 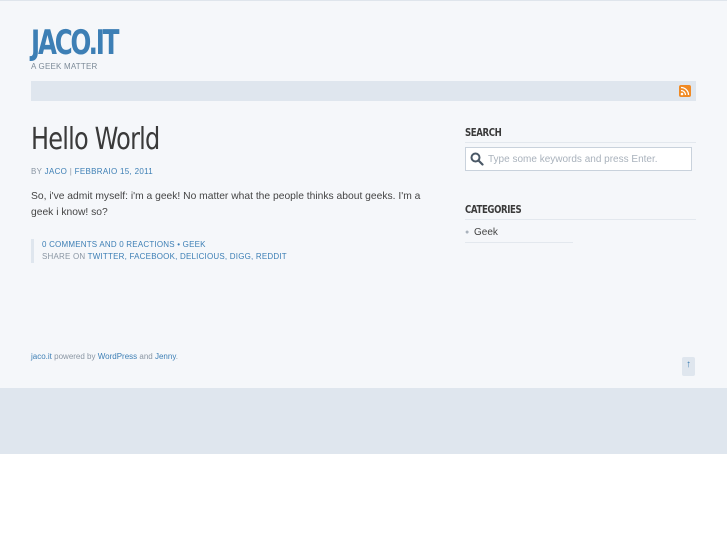 I want to click on site-logo: JACO.IT, so click(x=75, y=43).